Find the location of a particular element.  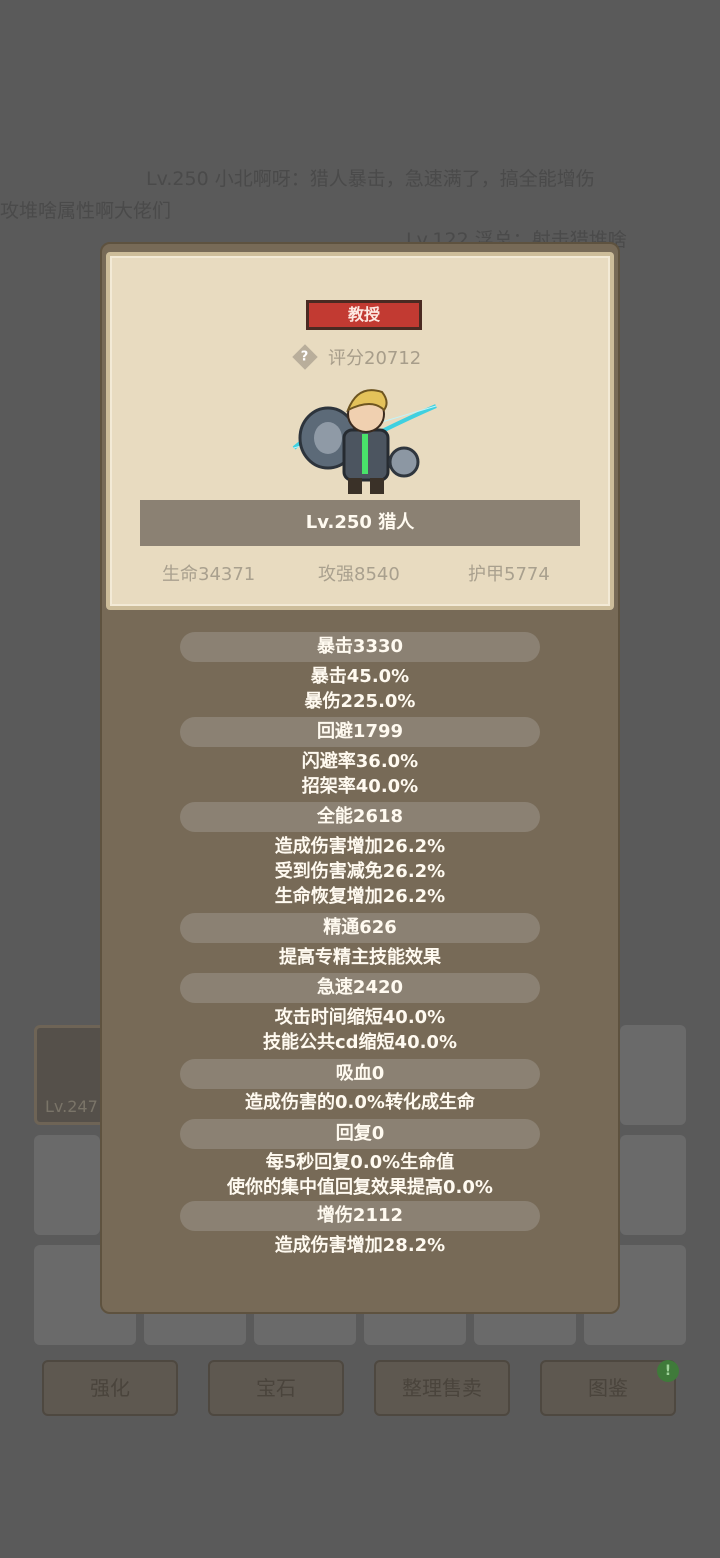

section-line: 闪避率36.0% is located at coordinates (360, 761).